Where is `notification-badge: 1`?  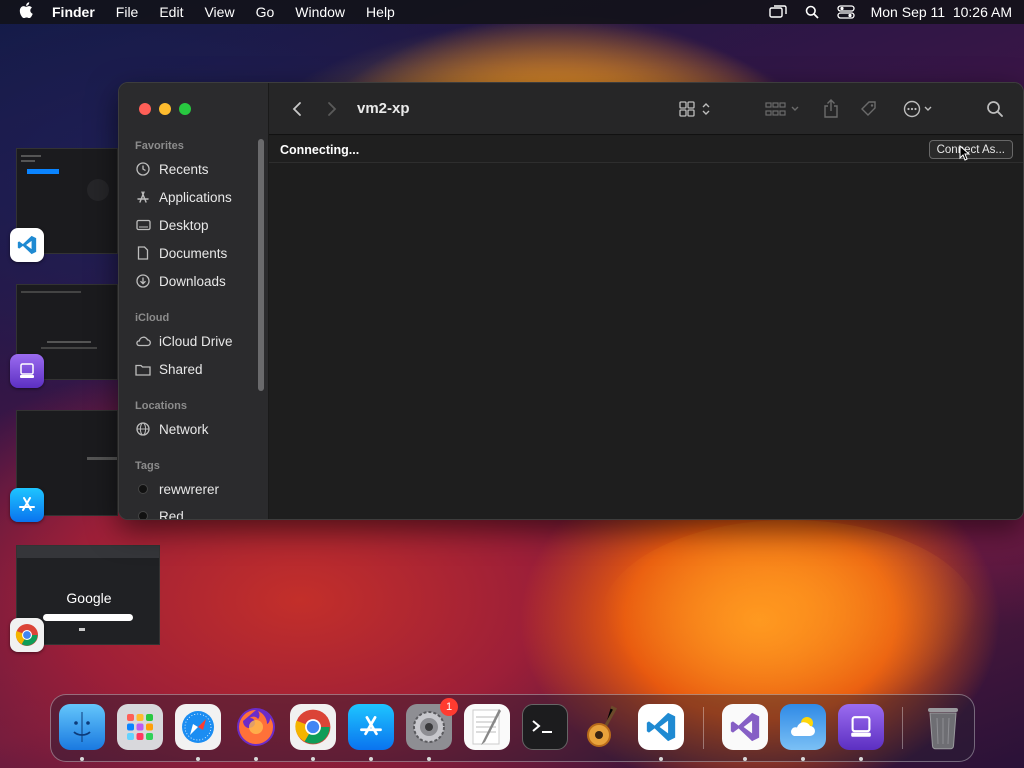 notification-badge: 1 is located at coordinates (449, 707).